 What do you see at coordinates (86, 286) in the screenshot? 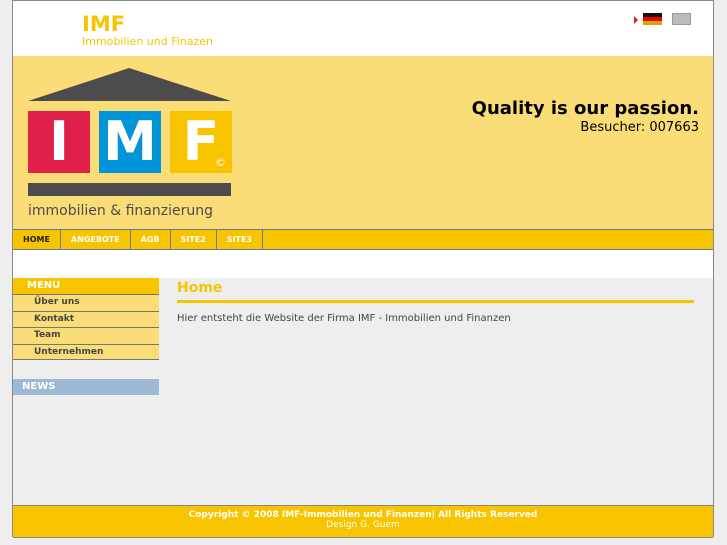
I see `menu-title: MENU` at bounding box center [86, 286].